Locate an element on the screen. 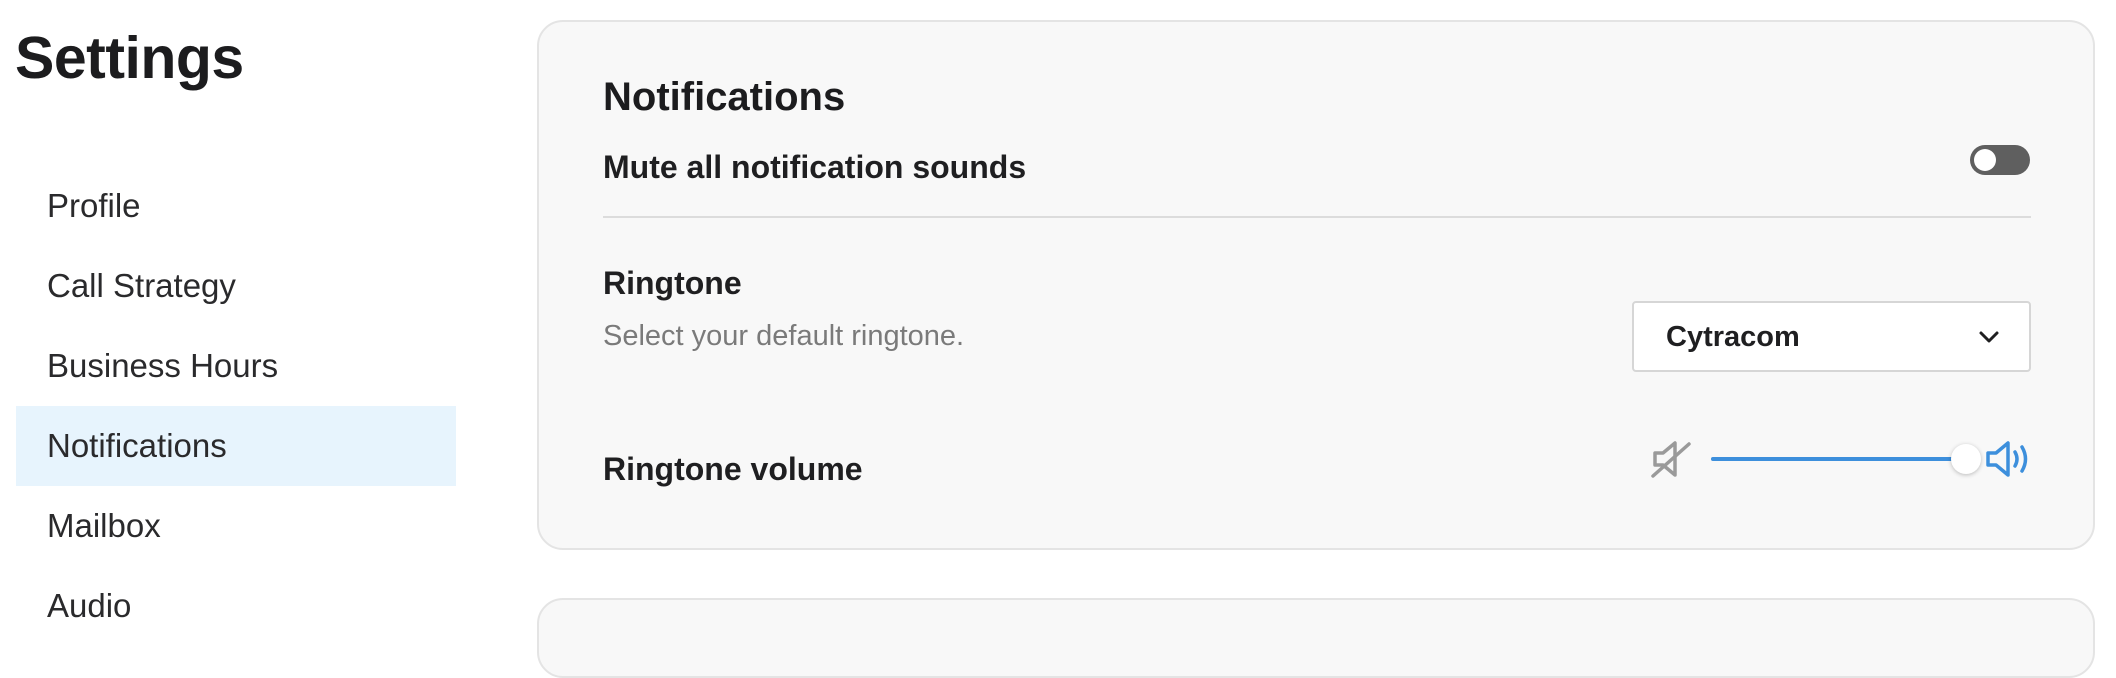  page-title: Settings is located at coordinates (129, 58).